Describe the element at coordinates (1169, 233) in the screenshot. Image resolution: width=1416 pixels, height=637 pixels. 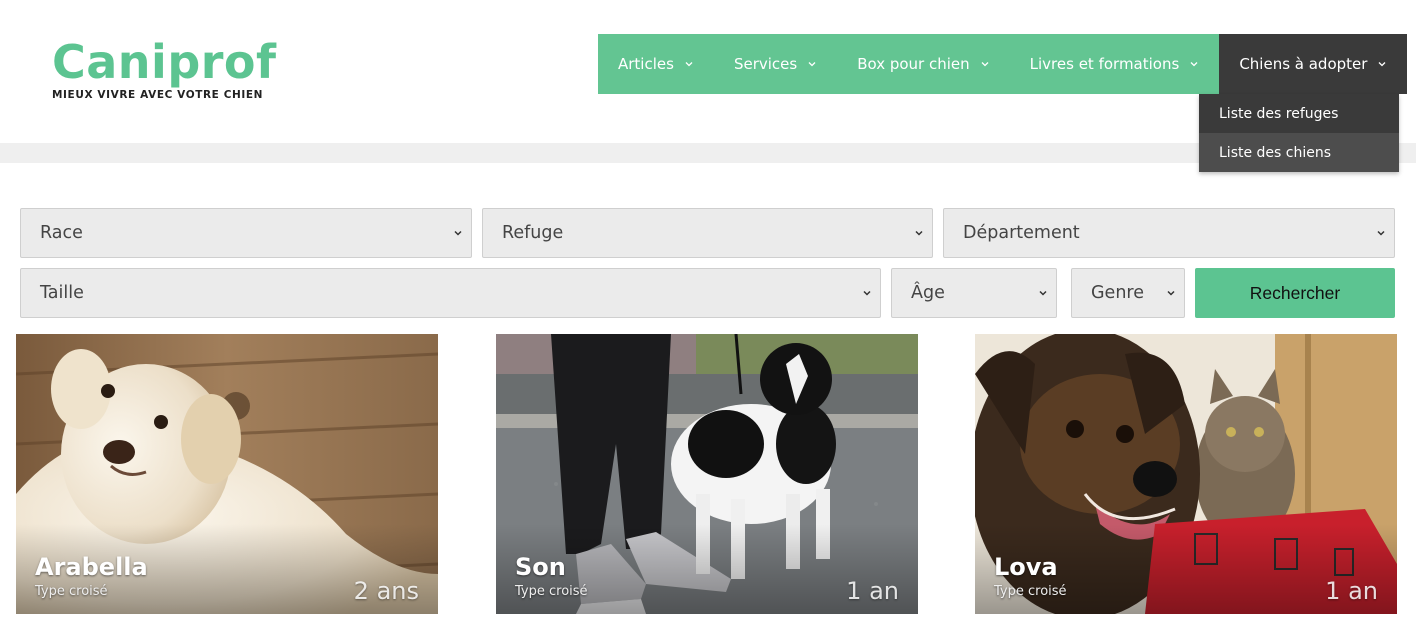
I see `departement-select: Département` at that location.